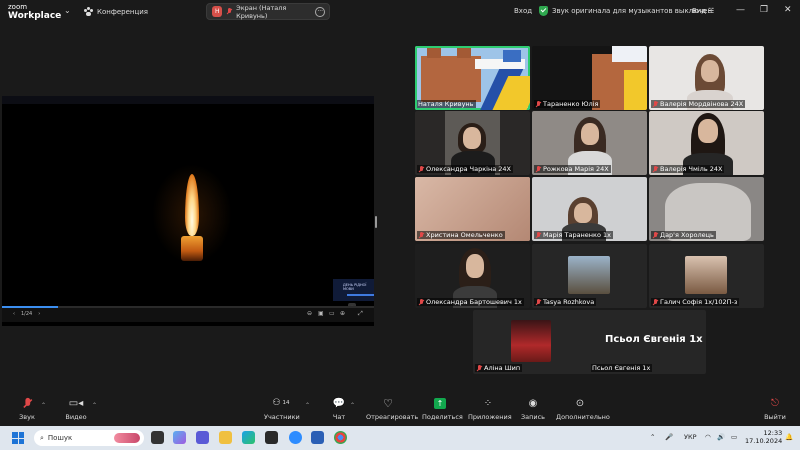  Describe the element at coordinates (764, 441) in the screenshot. I see `clock-date: 17.10.2024` at that location.